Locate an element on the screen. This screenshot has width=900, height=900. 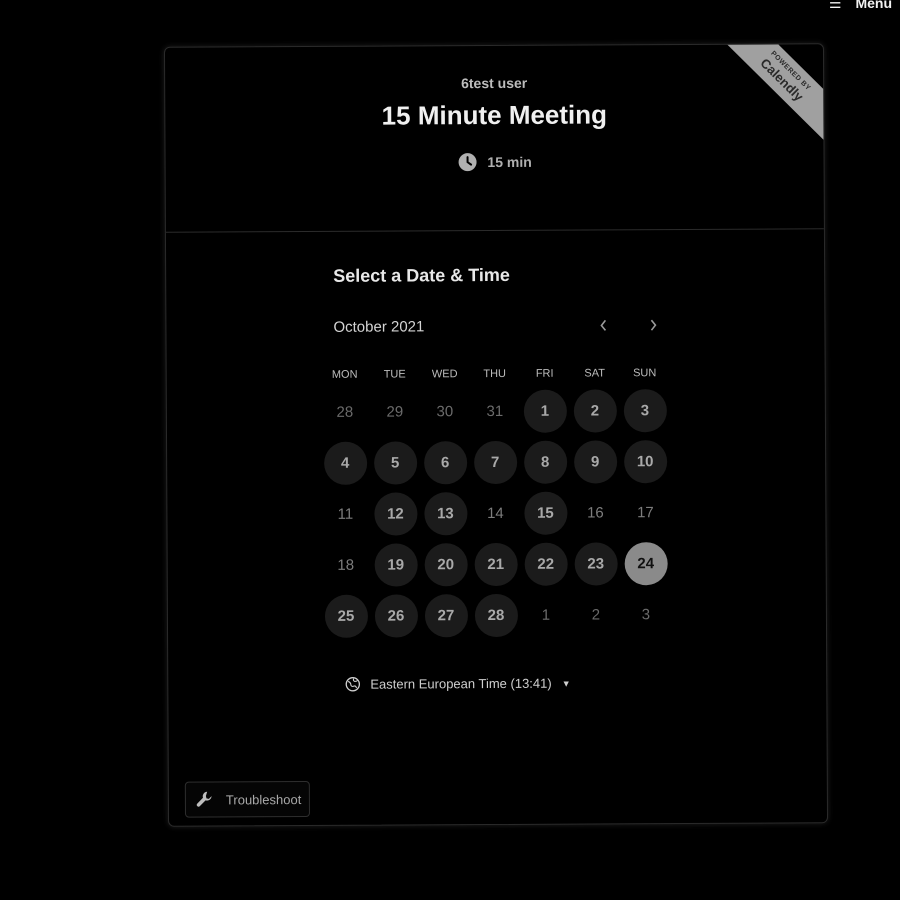
event-duration: 15 min is located at coordinates (495, 161).